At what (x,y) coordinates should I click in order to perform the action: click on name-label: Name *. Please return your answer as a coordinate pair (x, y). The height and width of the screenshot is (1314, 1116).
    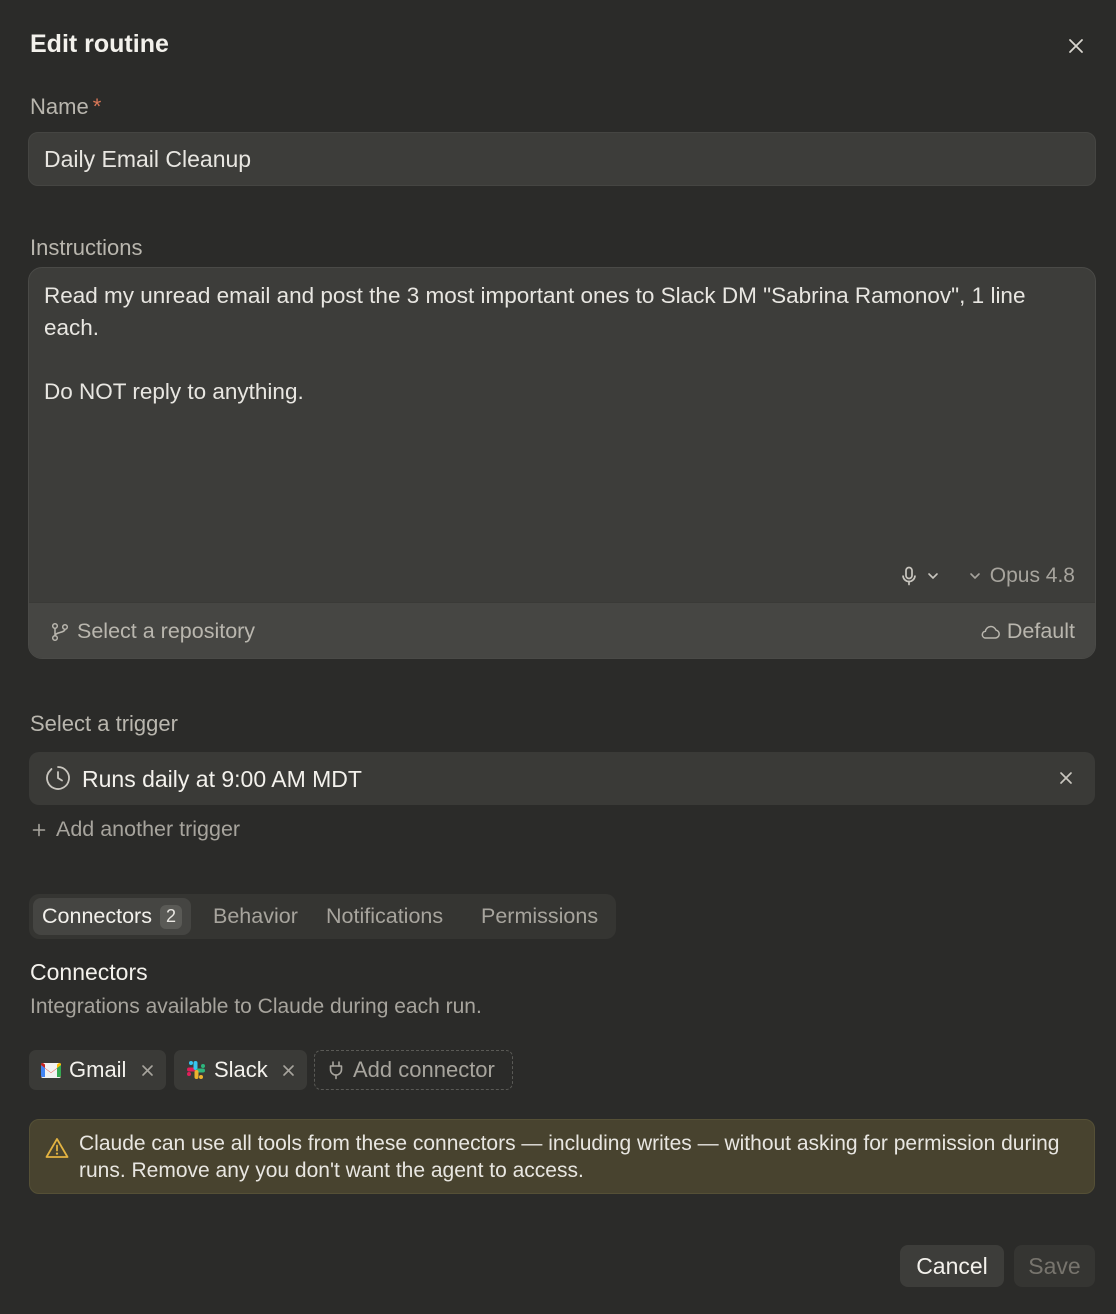
    Looking at the image, I should click on (65, 107).